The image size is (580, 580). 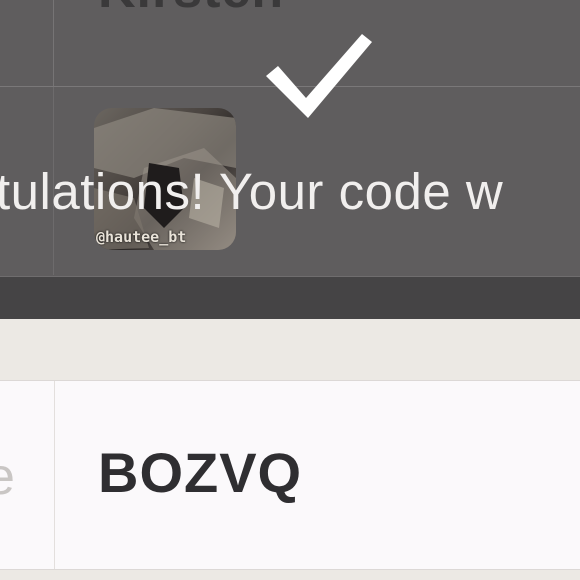 I want to click on overlay-band, so click(x=290, y=297).